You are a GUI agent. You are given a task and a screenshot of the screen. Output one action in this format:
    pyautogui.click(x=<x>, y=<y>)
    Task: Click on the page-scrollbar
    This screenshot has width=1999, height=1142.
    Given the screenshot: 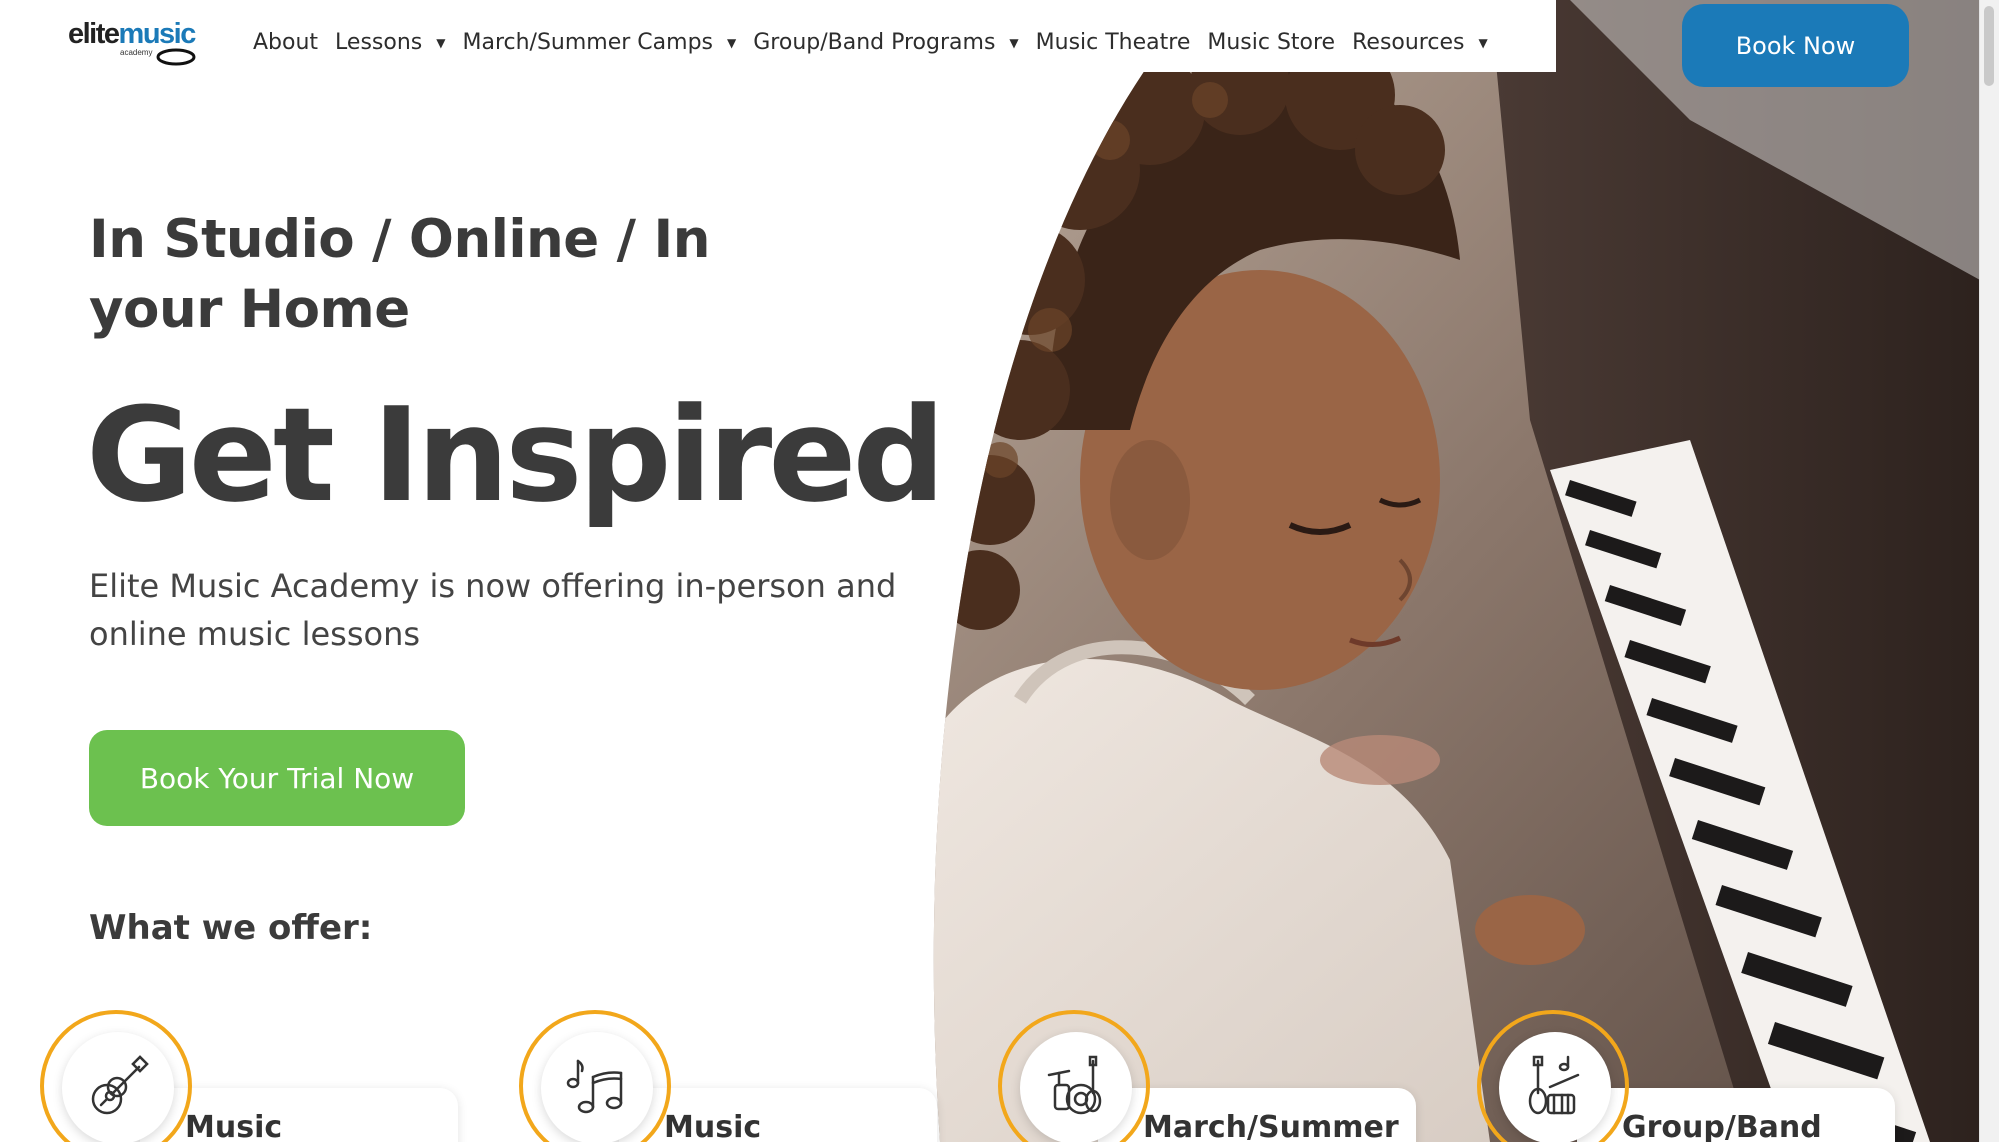 What is the action you would take?
    pyautogui.click(x=1989, y=571)
    